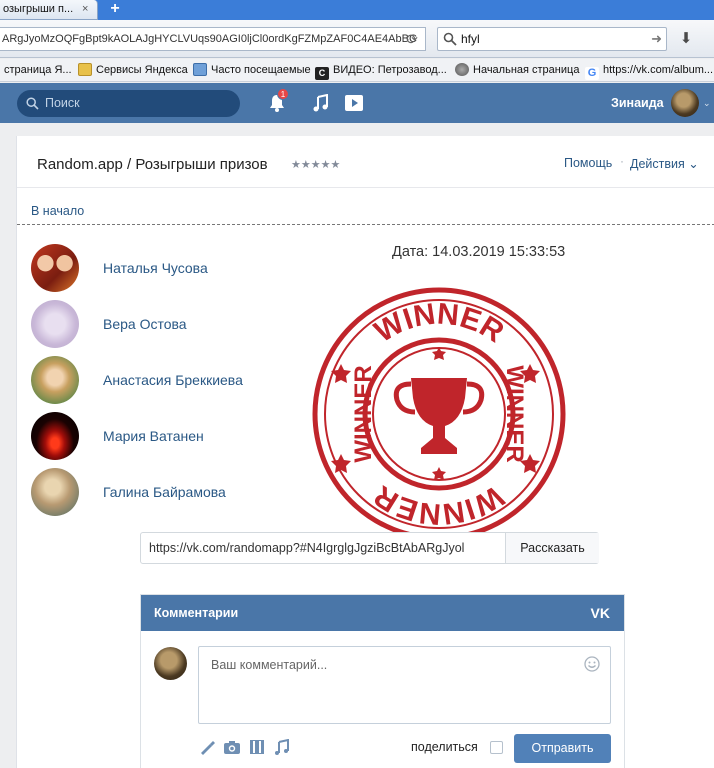  I want to click on comments-title: Комментарии, so click(196, 613).